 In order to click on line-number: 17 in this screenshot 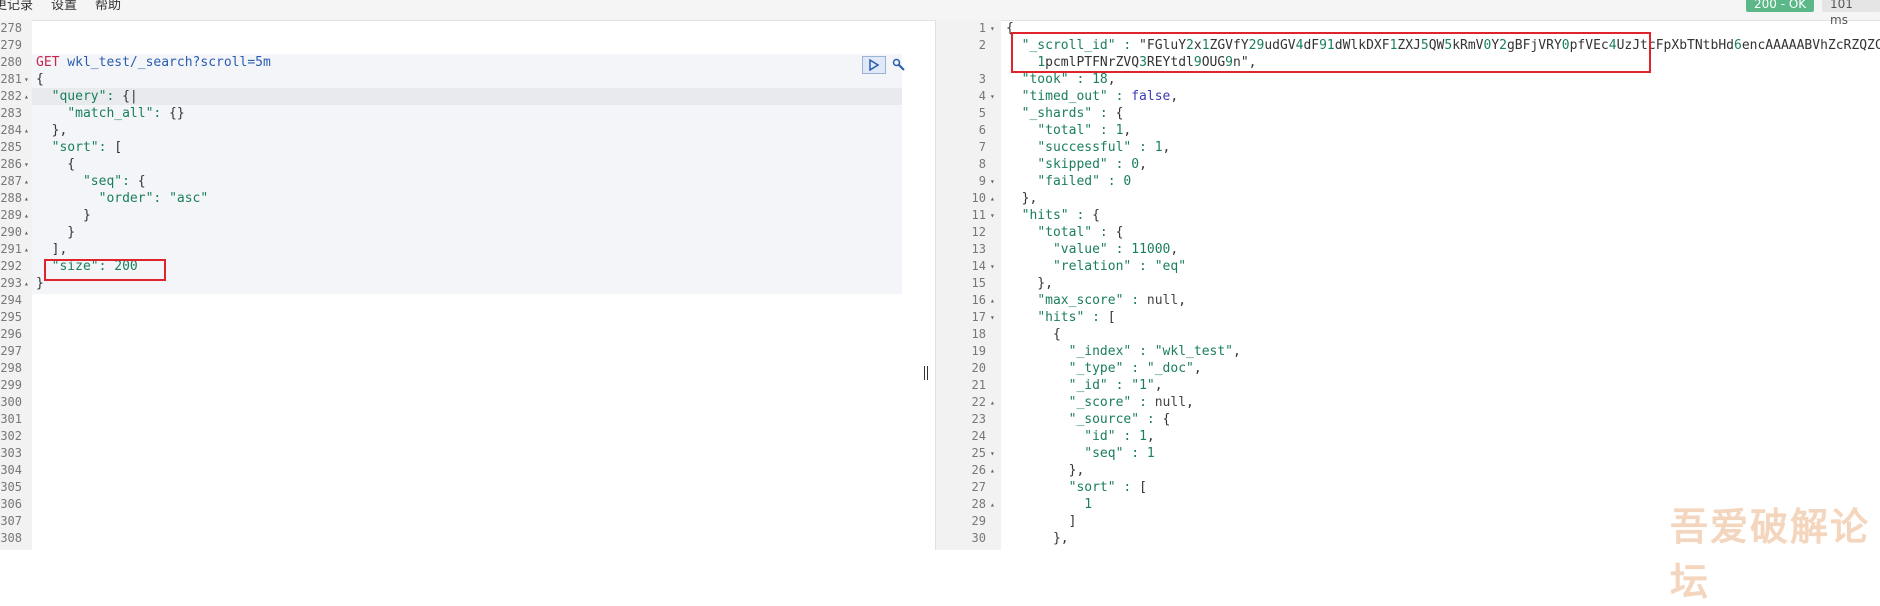, I will do `click(978, 317)`.